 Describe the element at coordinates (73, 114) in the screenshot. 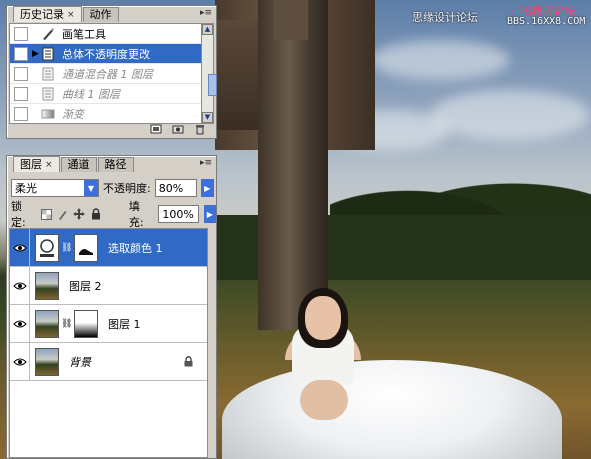

I see `history-item-label: 渐变` at that location.